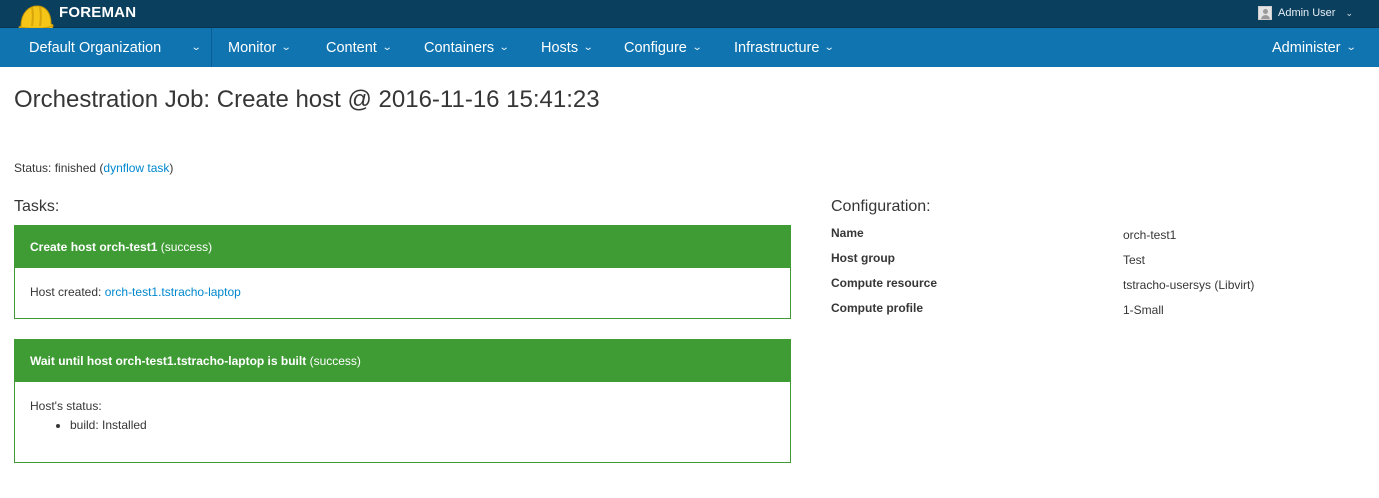 This screenshot has width=1379, height=498. What do you see at coordinates (1134, 260) in the screenshot?
I see `config-value: Test` at bounding box center [1134, 260].